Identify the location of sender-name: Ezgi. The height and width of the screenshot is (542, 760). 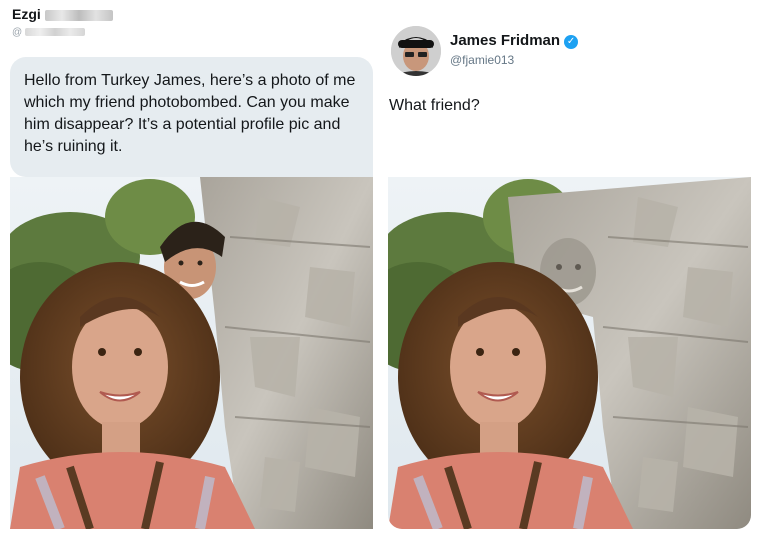
(62, 14).